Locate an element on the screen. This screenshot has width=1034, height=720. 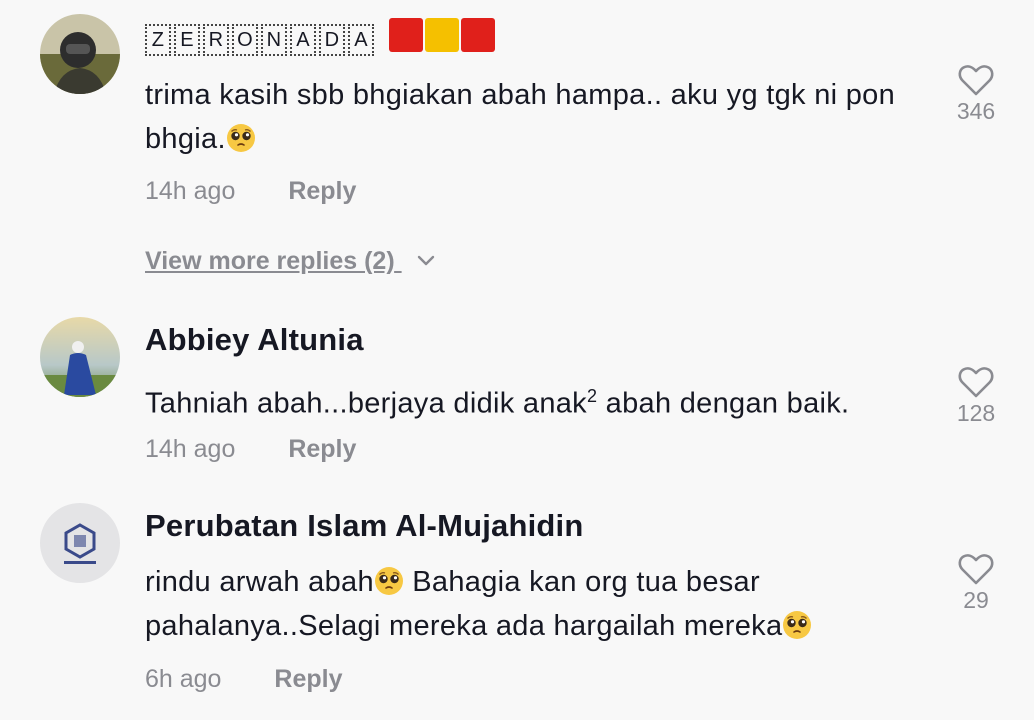
view-more-replies-button: View more replies (2) is located at coordinates (290, 261).